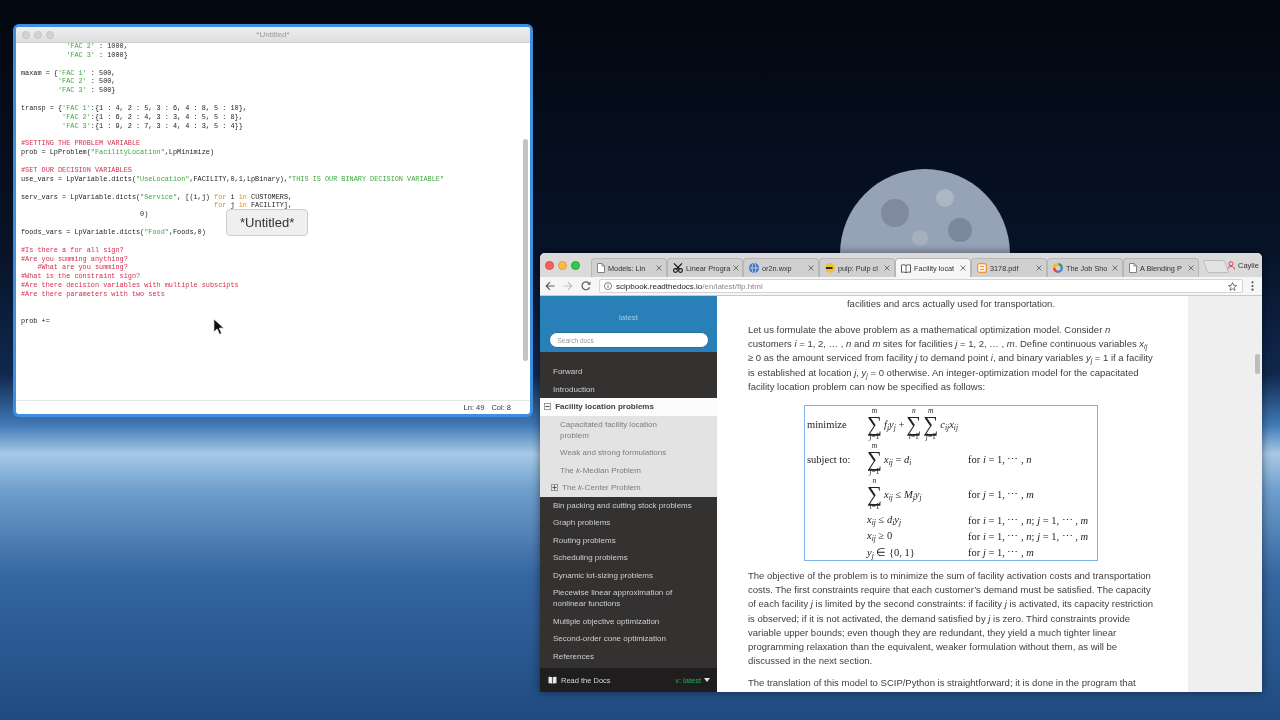  What do you see at coordinates (273, 34) in the screenshot?
I see `window-title: *Untitled*` at bounding box center [273, 34].